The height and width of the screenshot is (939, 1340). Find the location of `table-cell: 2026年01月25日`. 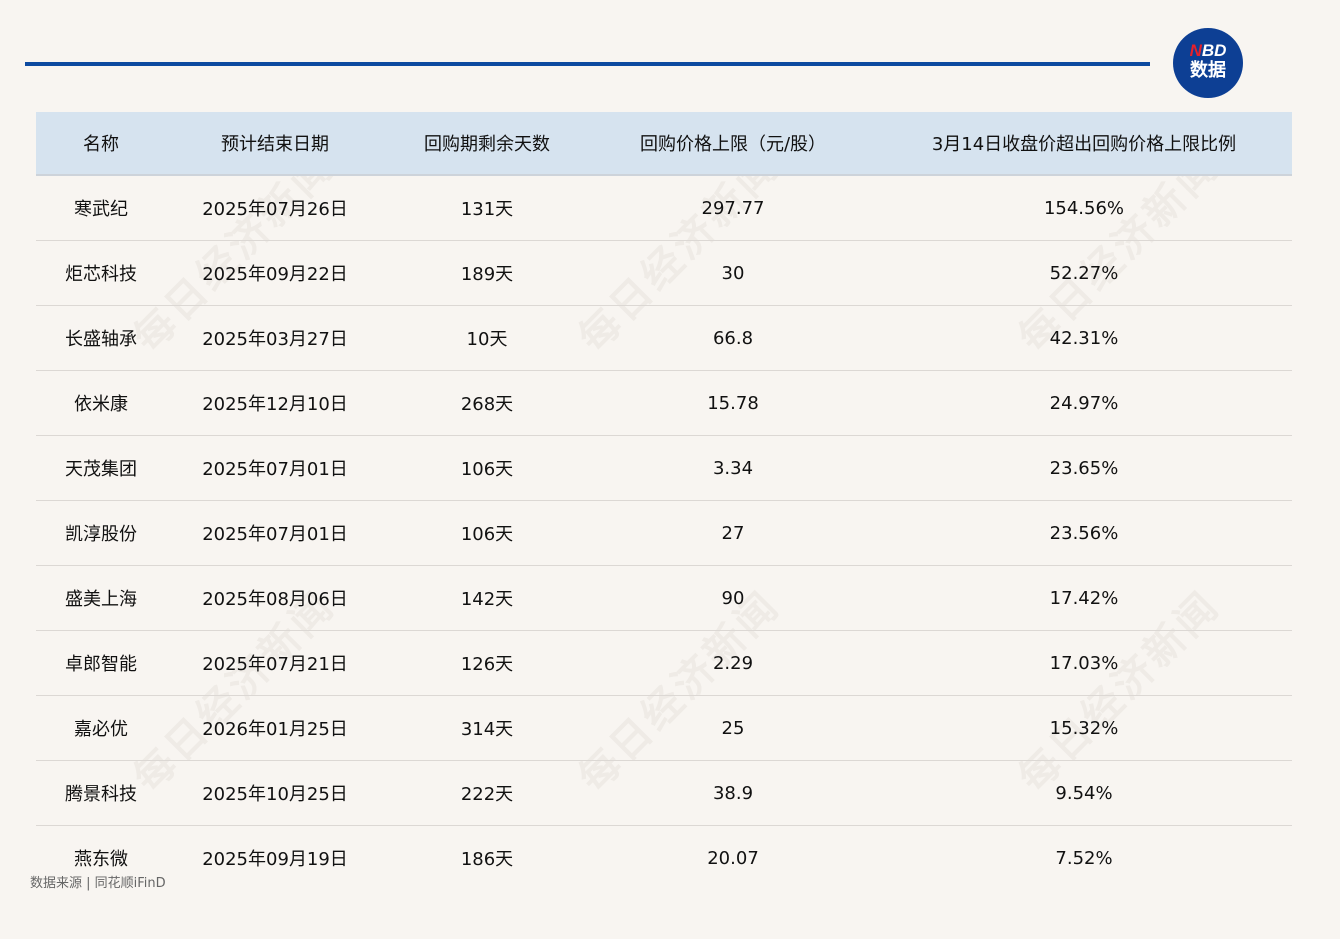

table-cell: 2026年01月25日 is located at coordinates (275, 728).